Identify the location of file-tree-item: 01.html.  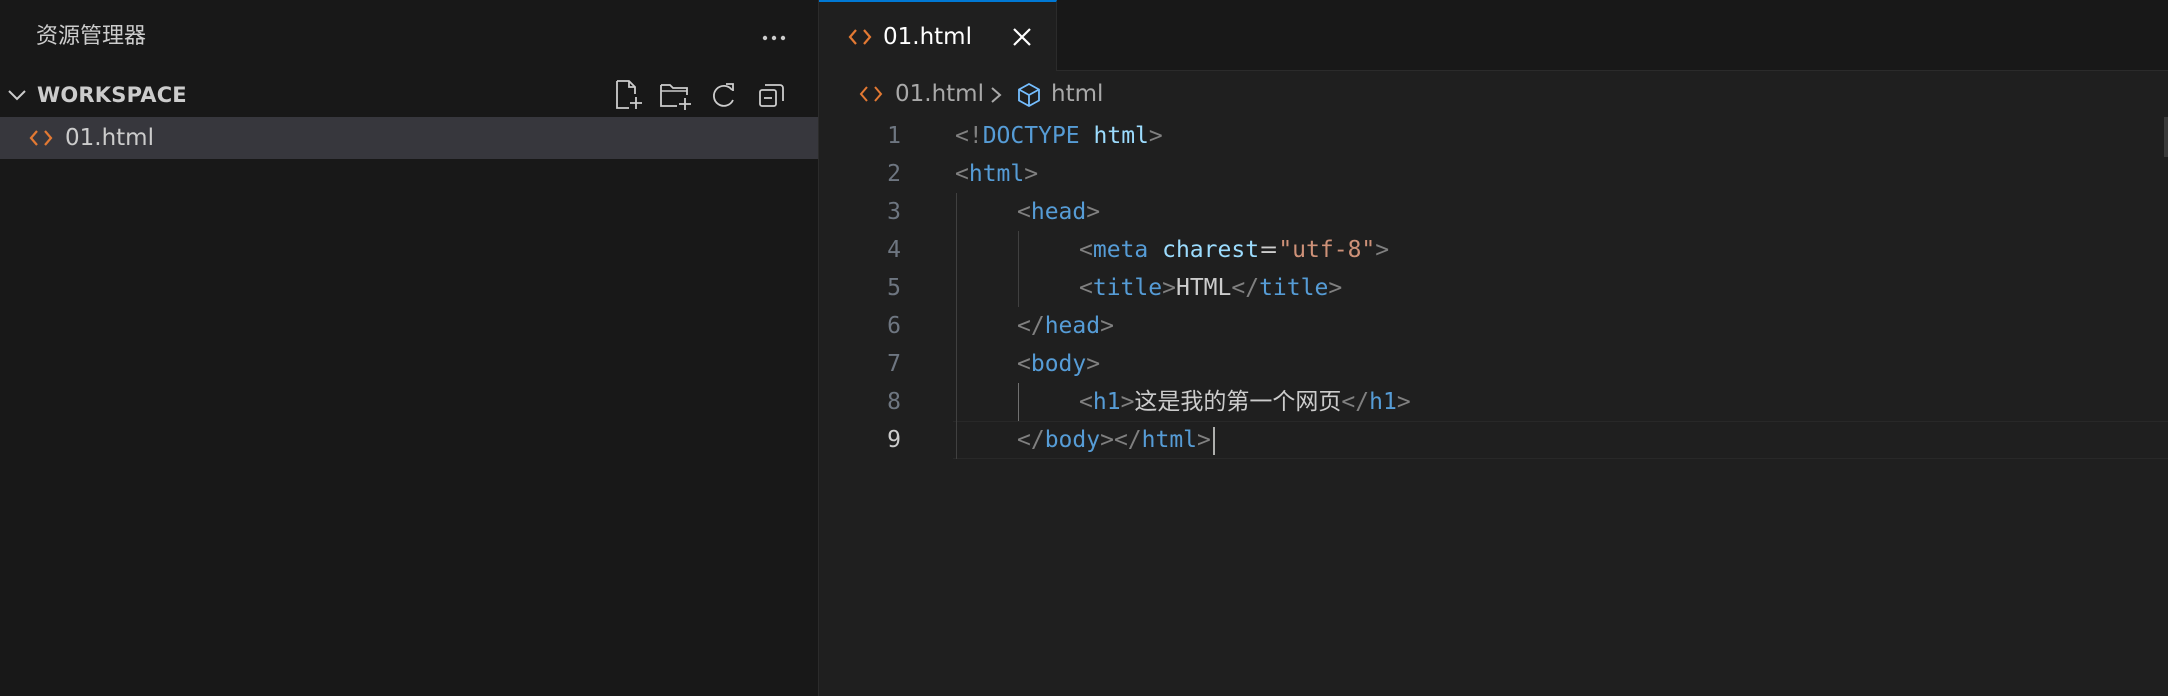
(409, 138).